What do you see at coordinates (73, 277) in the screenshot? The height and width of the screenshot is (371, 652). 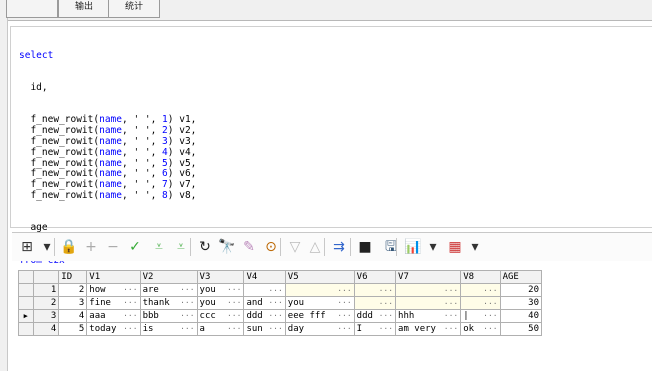 I see `column-header-id: ID` at bounding box center [73, 277].